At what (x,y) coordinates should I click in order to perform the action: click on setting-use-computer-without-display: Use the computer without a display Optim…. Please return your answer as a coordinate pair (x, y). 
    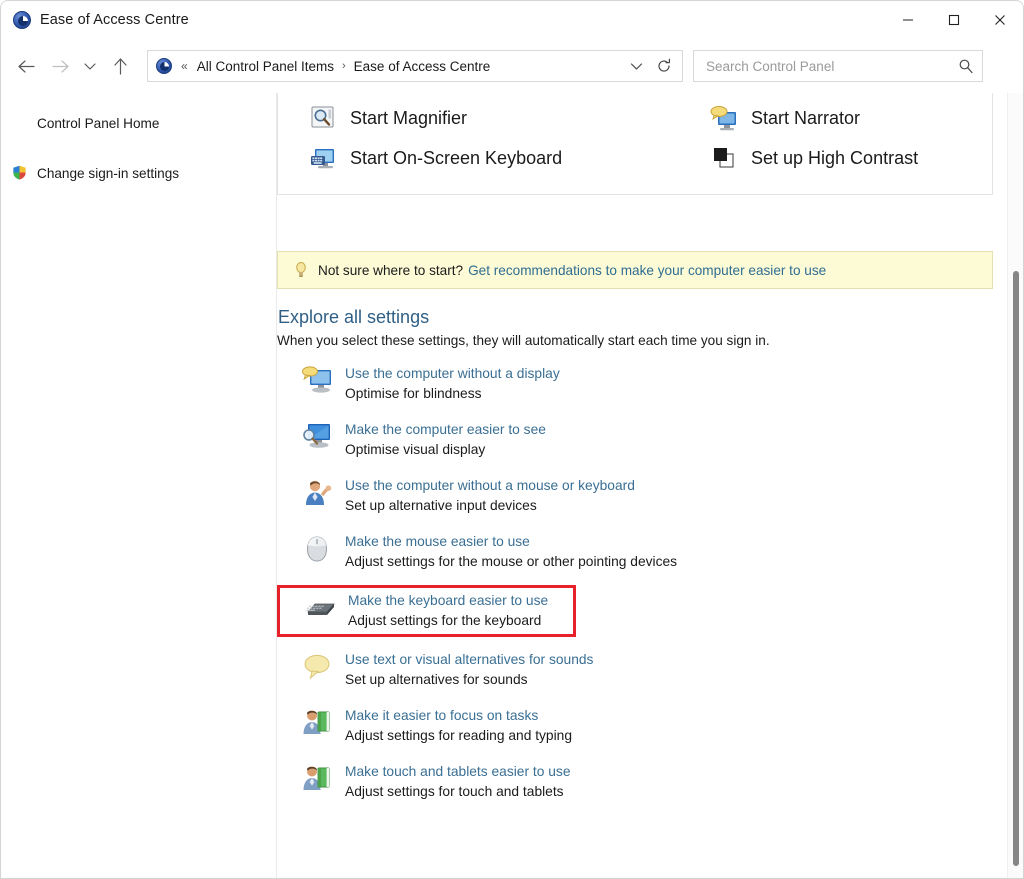
    Looking at the image, I should click on (635, 384).